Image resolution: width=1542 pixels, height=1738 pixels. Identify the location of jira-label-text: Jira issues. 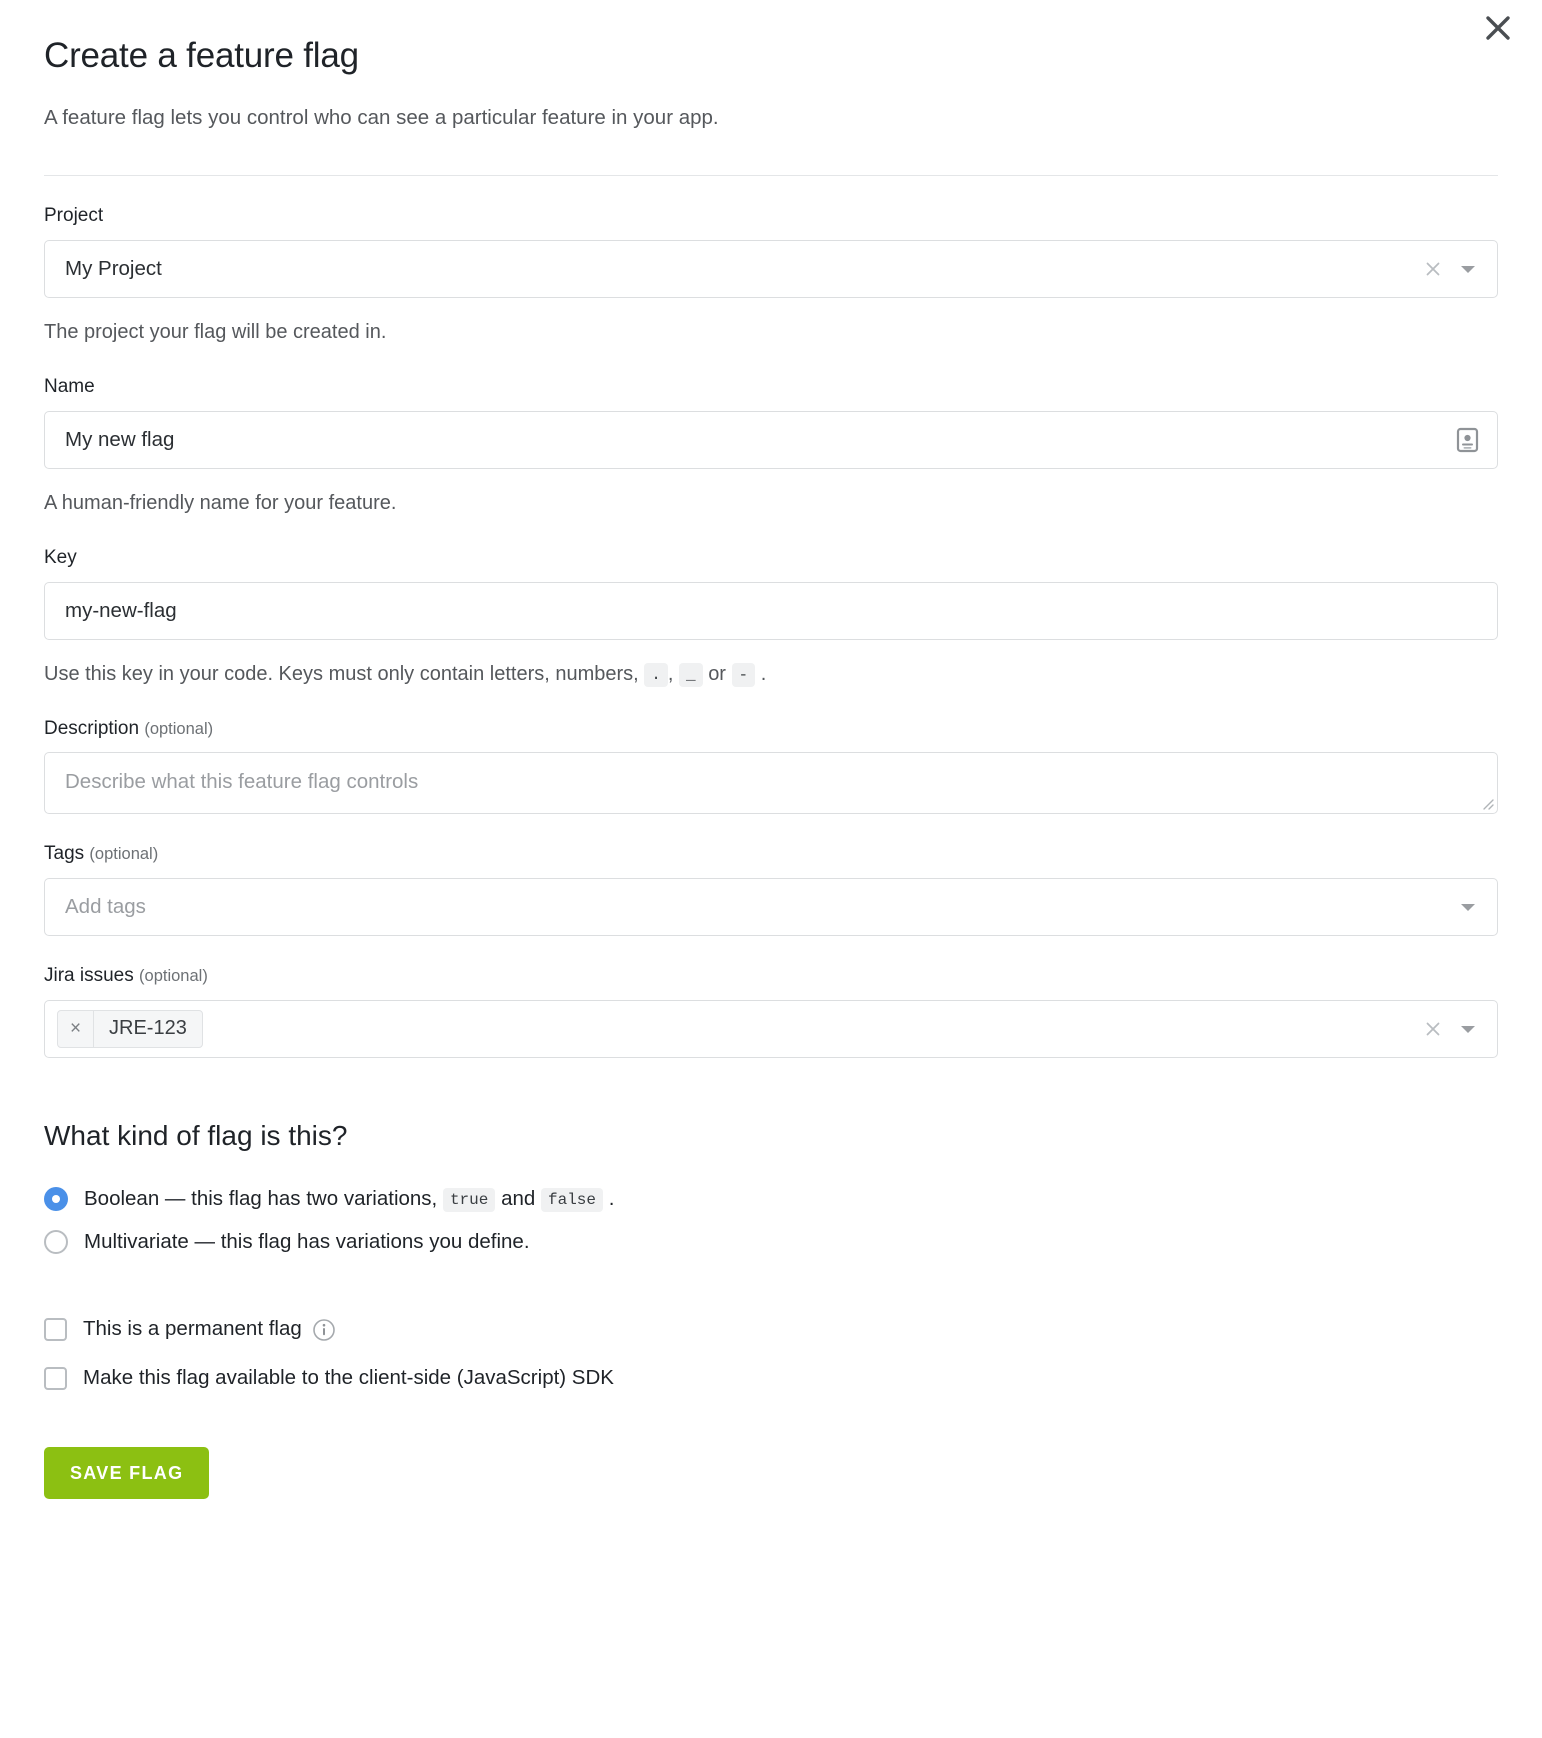
(89, 975).